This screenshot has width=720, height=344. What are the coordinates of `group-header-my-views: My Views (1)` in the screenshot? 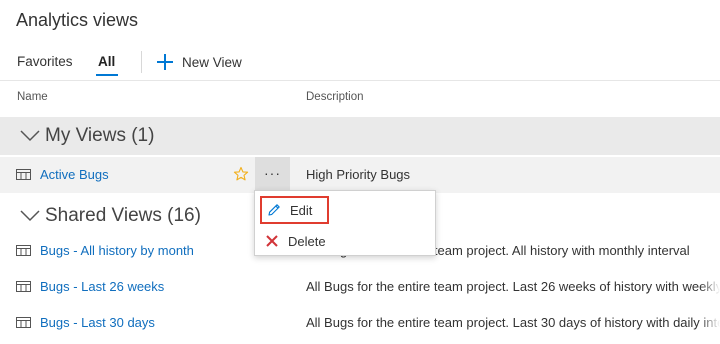 It's located at (360, 136).